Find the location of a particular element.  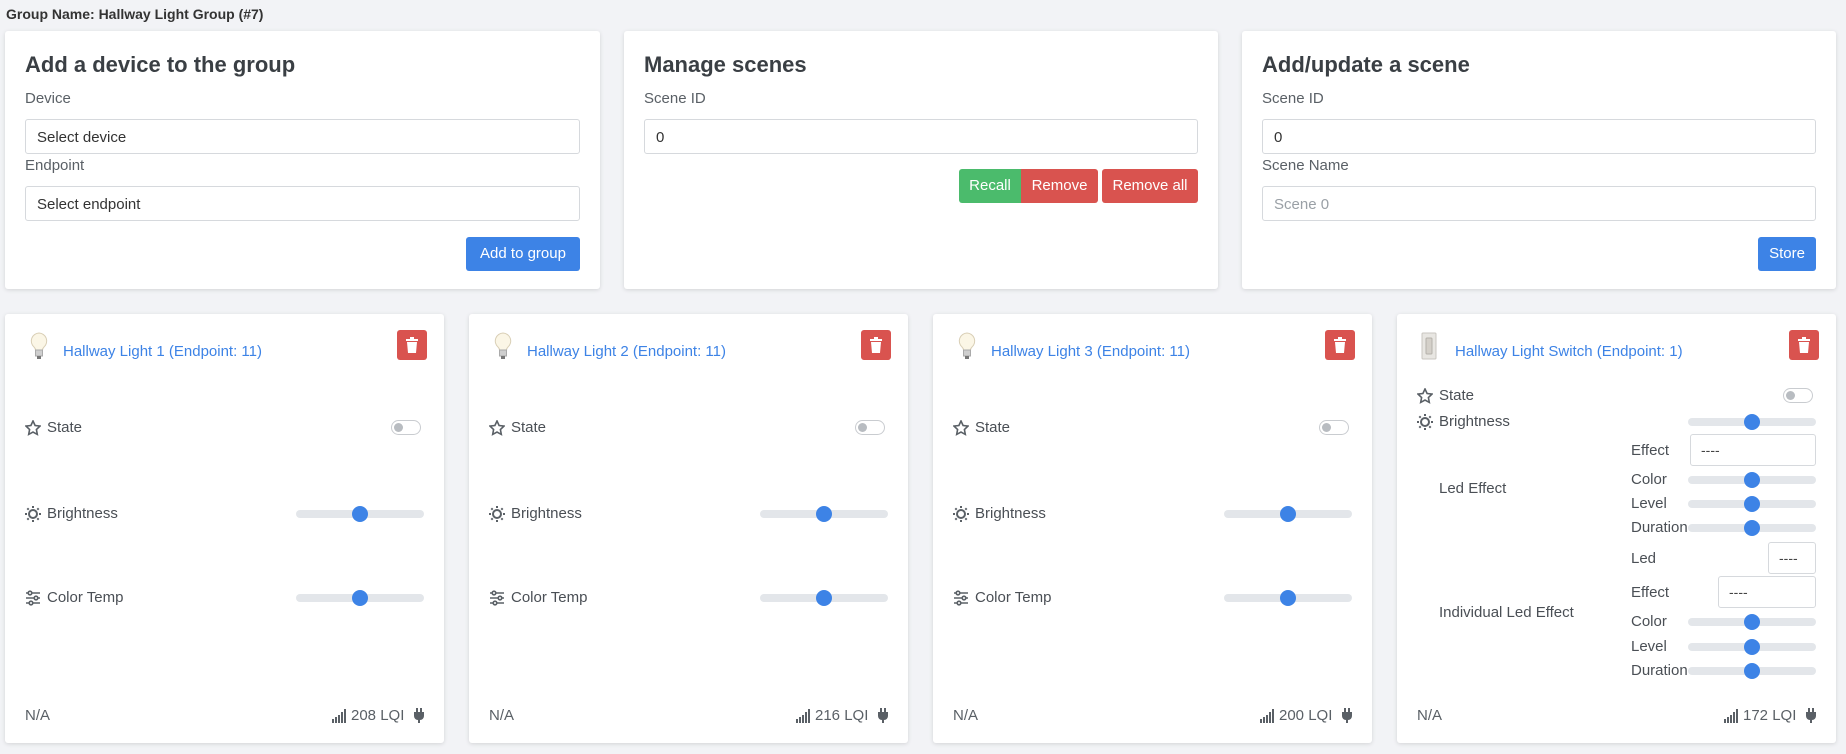

add-scene-title: Add/update a scene is located at coordinates (1366, 64).